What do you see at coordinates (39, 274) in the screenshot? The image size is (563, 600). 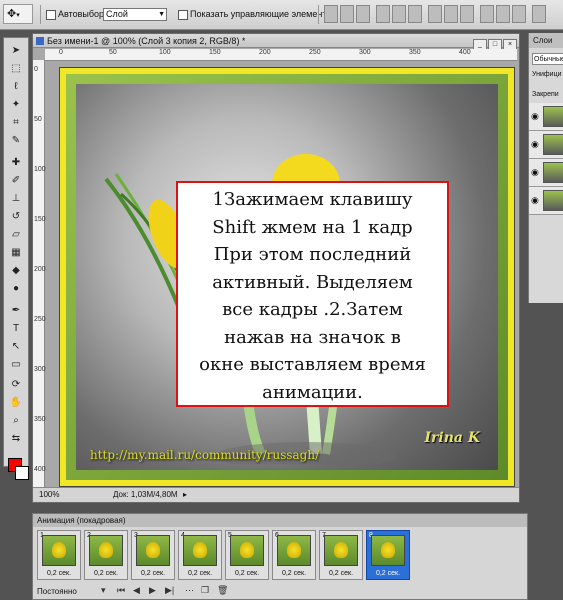 I see `vertical-ruler: 0 50 100 150 200 250 300 350 400` at bounding box center [39, 274].